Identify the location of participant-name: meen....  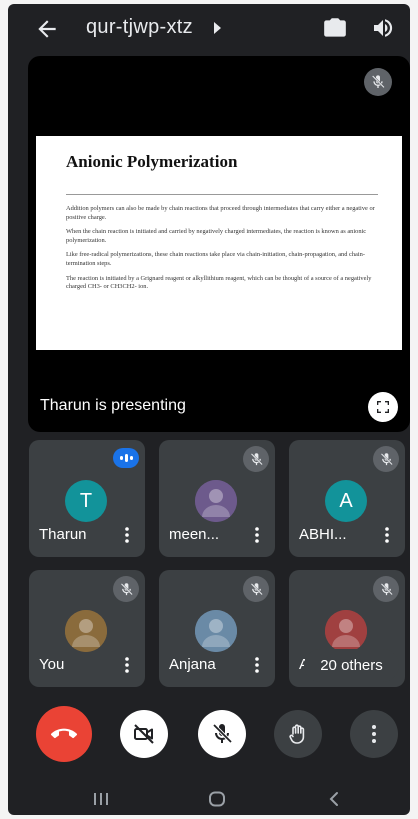
(194, 534).